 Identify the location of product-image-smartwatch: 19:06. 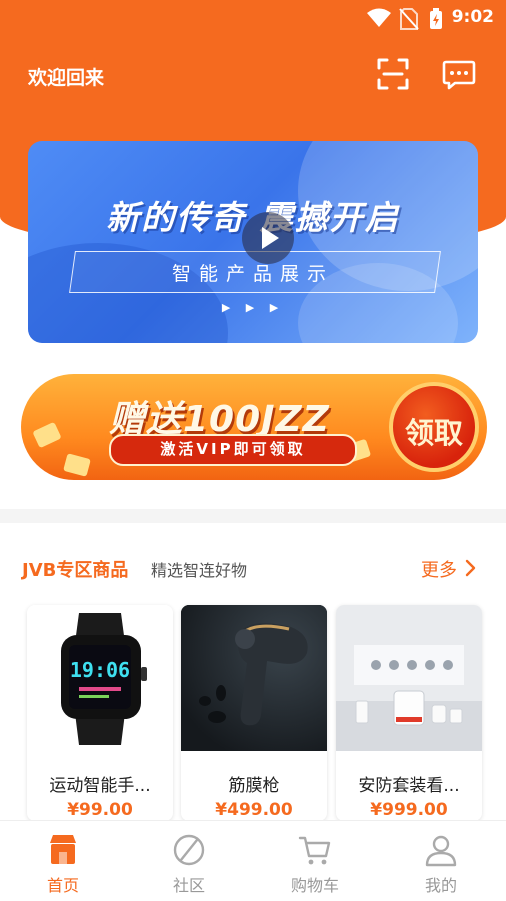
(100, 678).